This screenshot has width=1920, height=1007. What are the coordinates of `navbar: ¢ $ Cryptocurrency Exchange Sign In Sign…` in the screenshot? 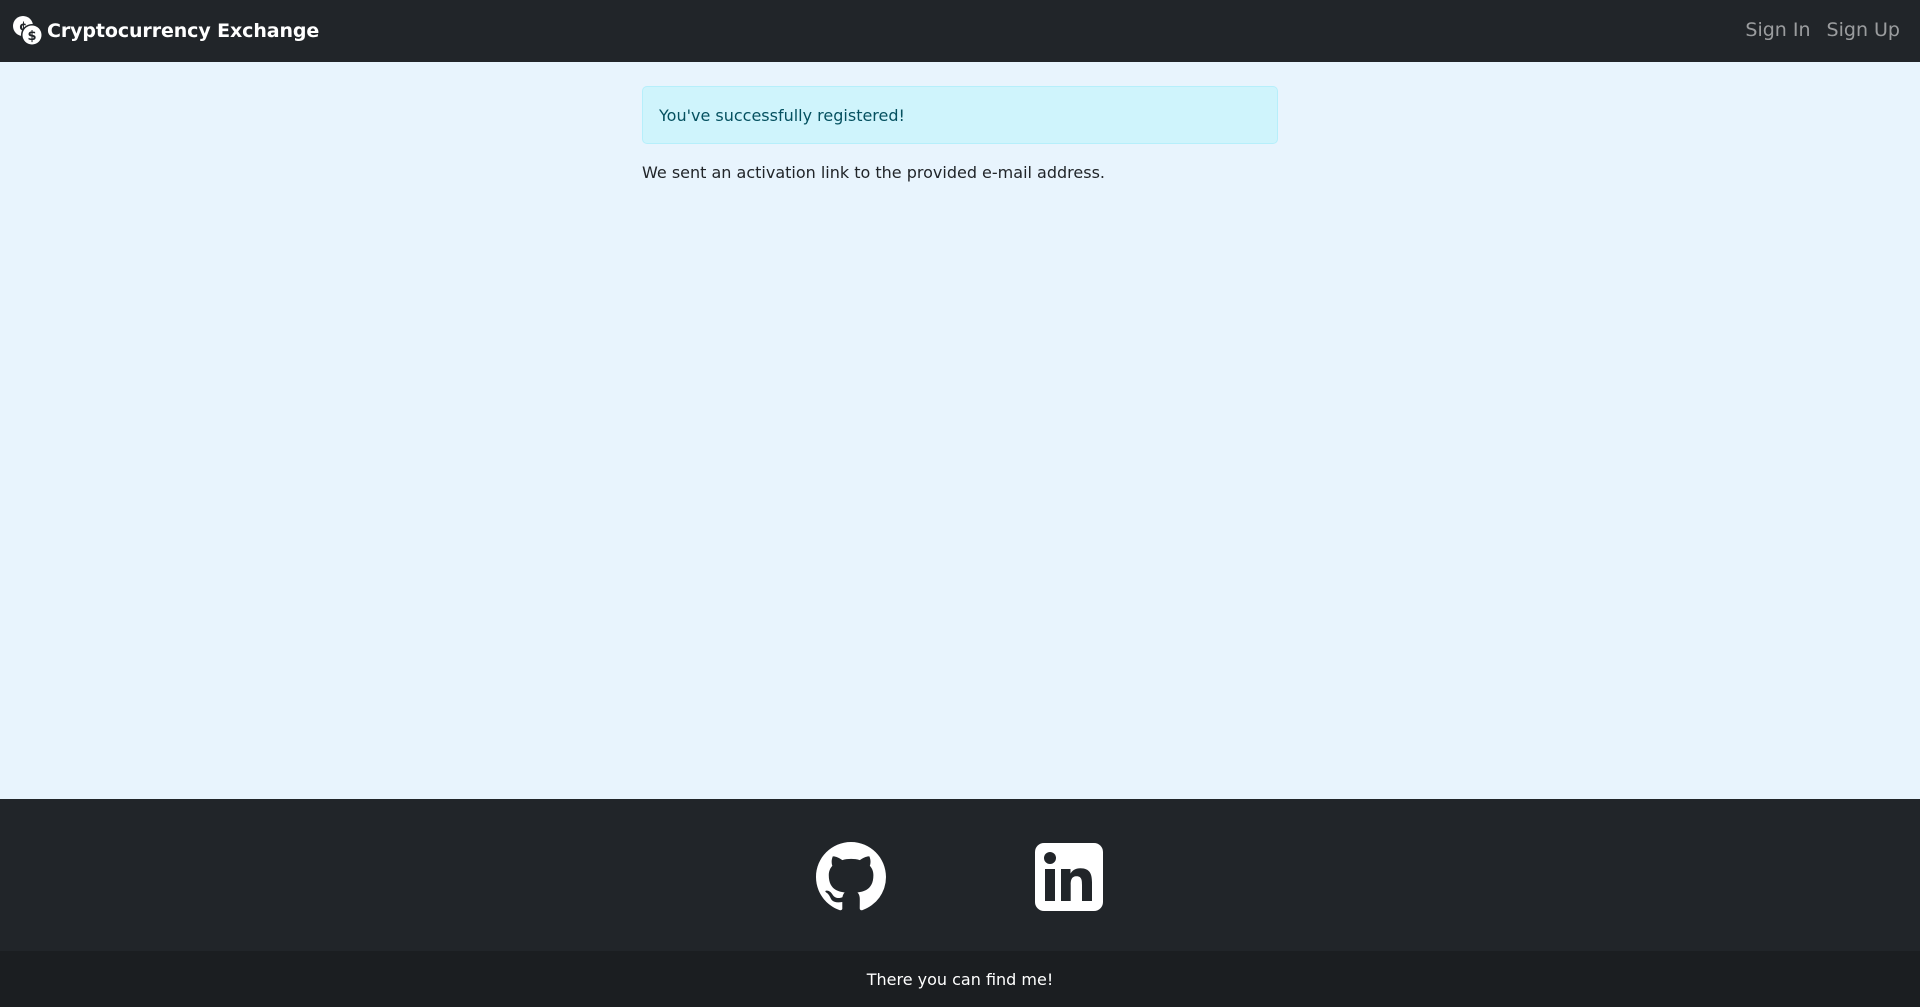 It's located at (960, 31).